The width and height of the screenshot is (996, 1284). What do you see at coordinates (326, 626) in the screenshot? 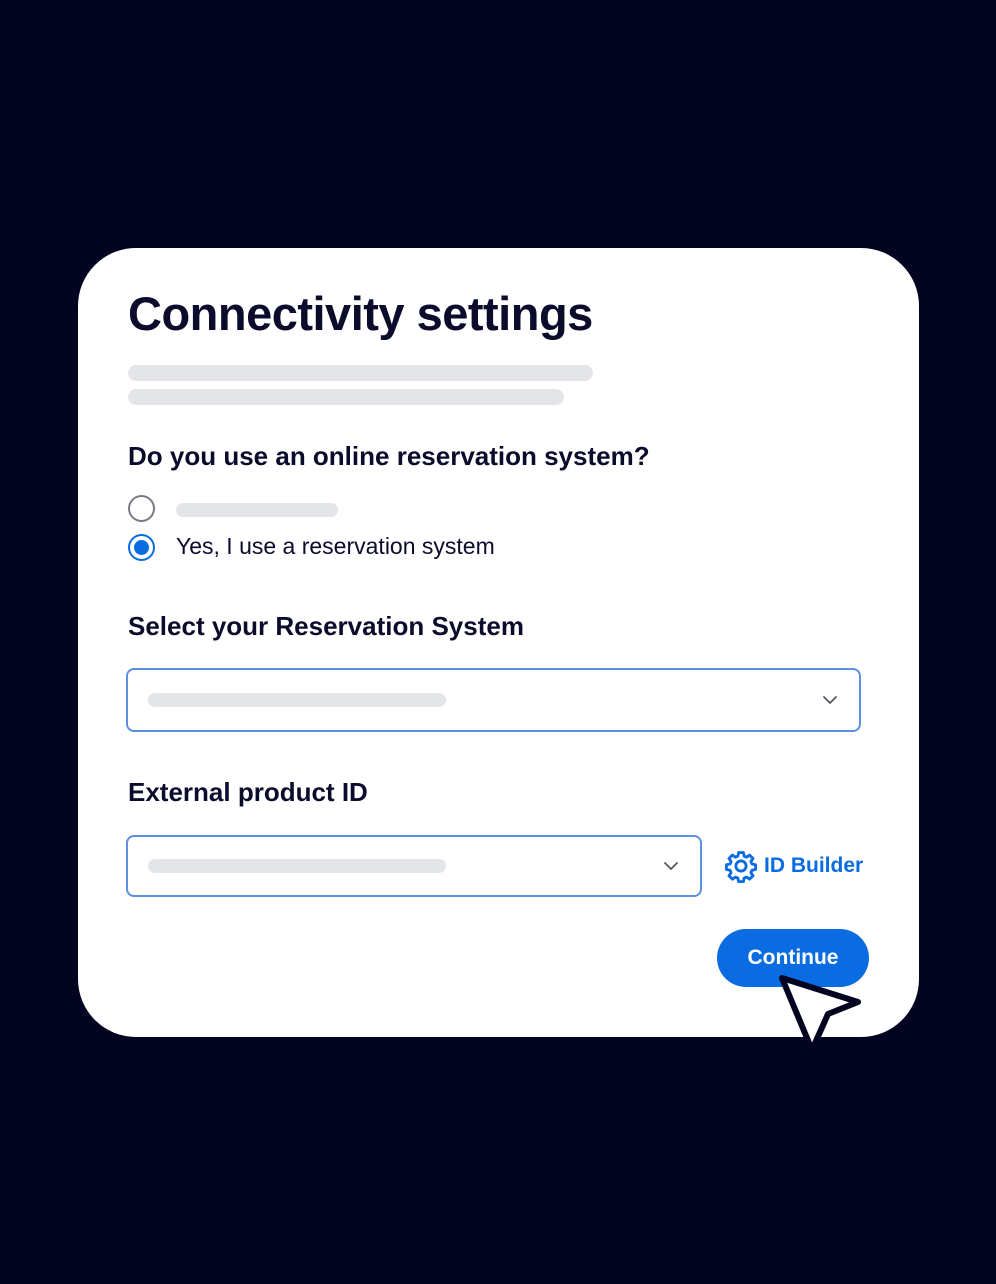
I see `reservation-system-label: Select your Reservation System` at bounding box center [326, 626].